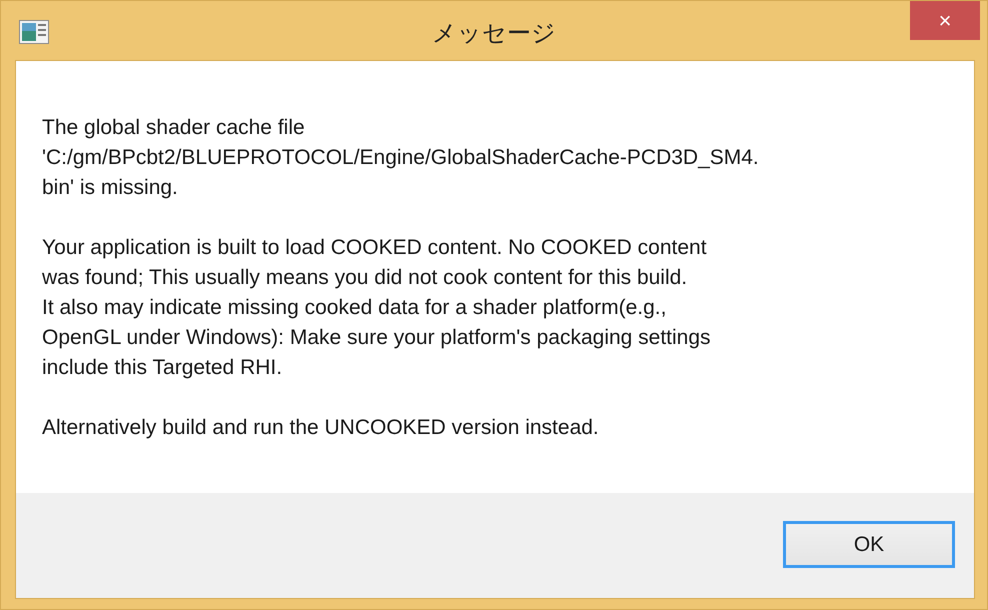 This screenshot has height=610, width=988. Describe the element at coordinates (401, 158) in the screenshot. I see `message-text: The global shader cache file 'C:/gm/BPcbt2/BLUEPROTOCOL/Engine/GlobalShaderCache-PCD3D_SM4. bin' is missing.` at that location.